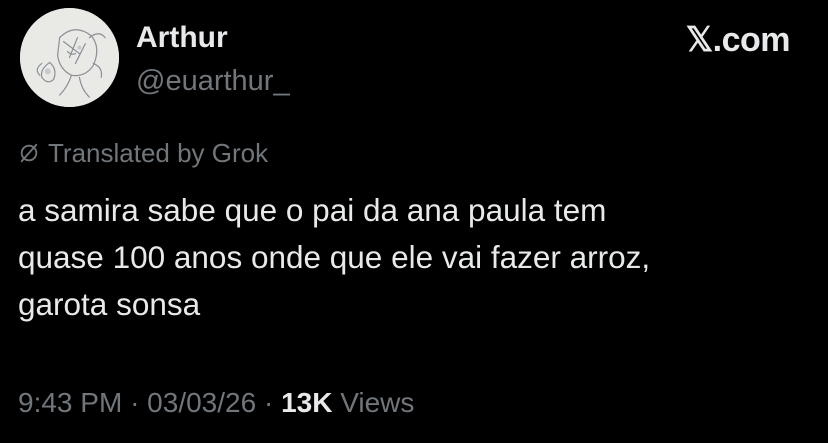 This screenshot has width=828, height=443. I want to click on avatar-sketch-image, so click(69, 57).